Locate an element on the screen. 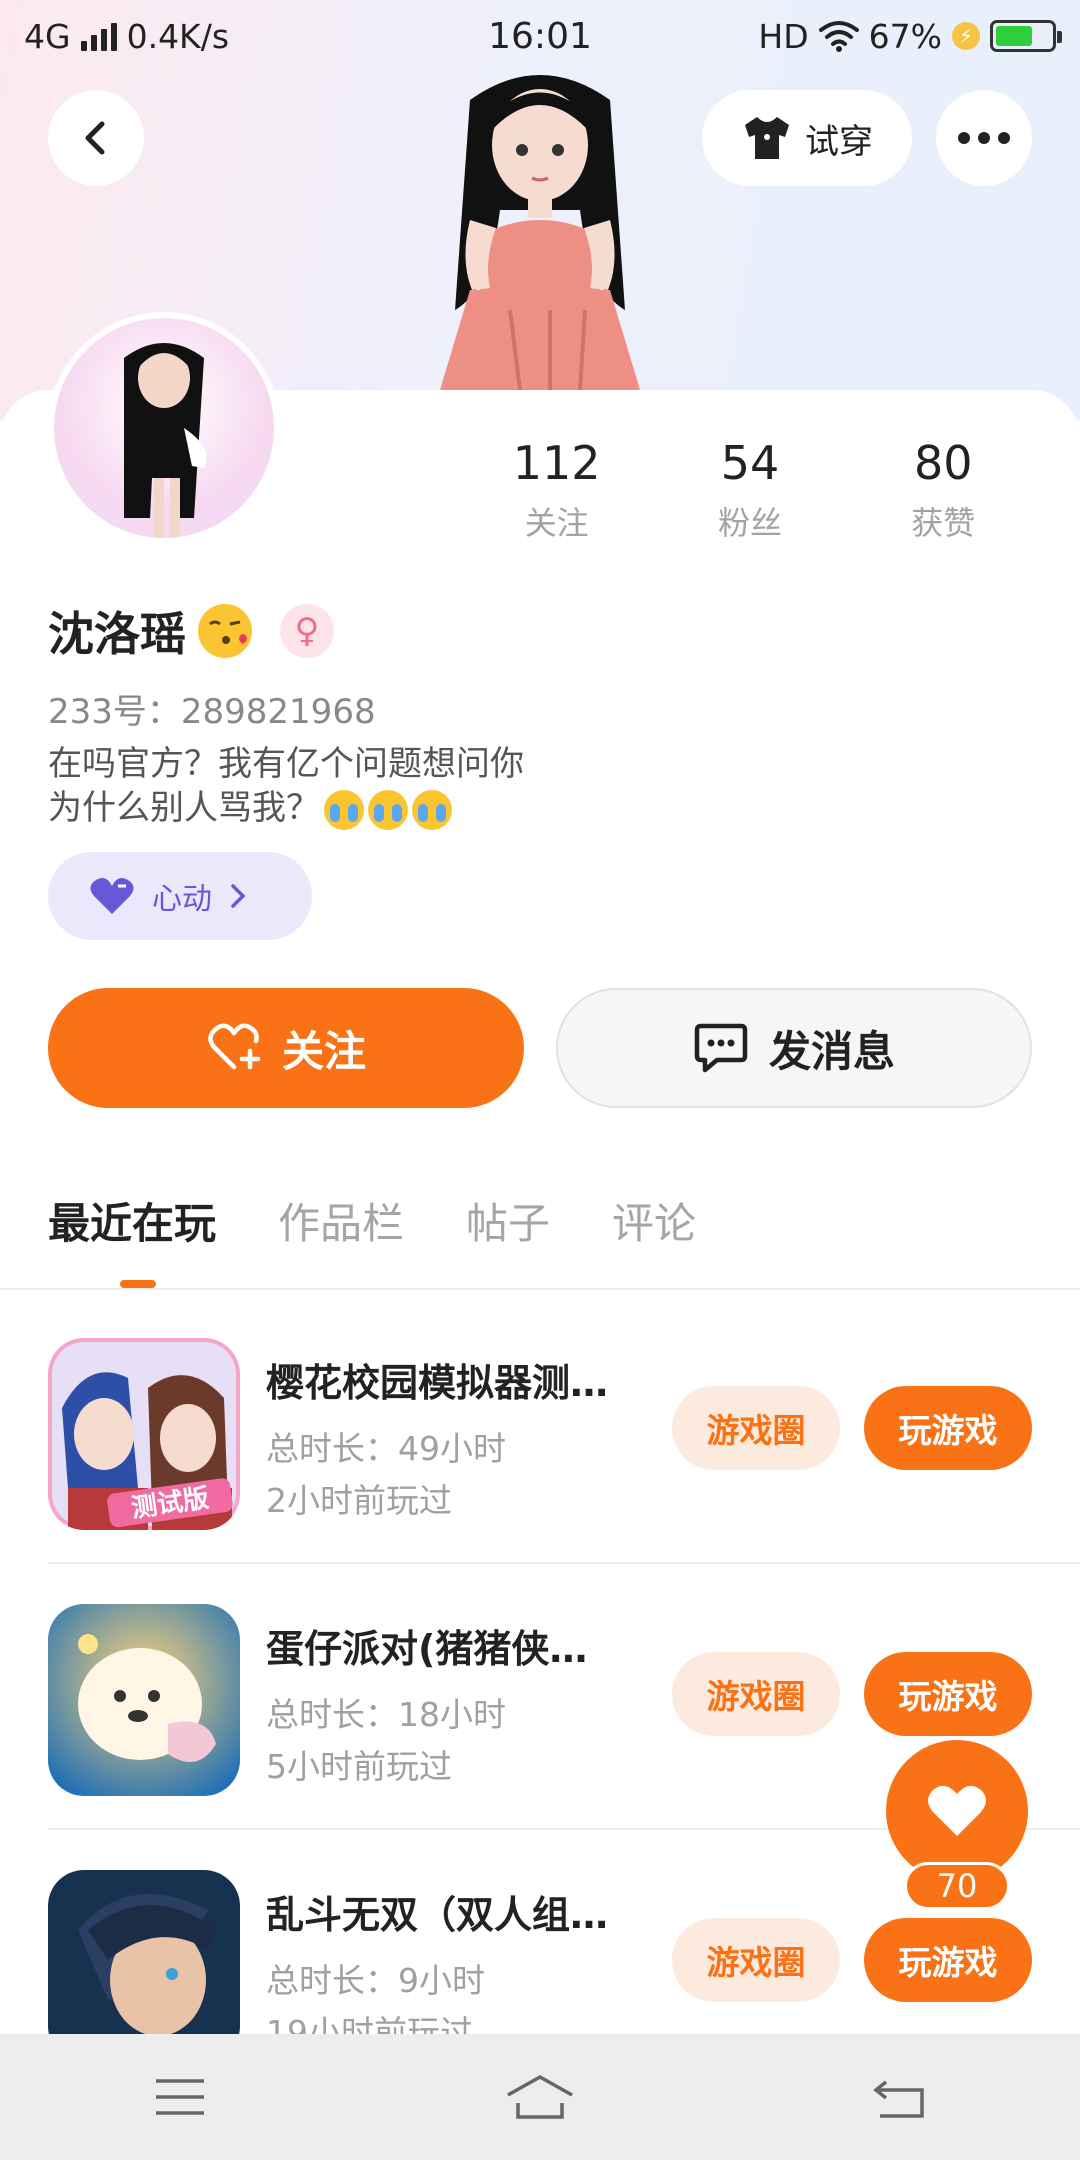 The image size is (1080, 2160). bio-line: 在吗官方？我有亿个问题想问你 is located at coordinates (286, 764).